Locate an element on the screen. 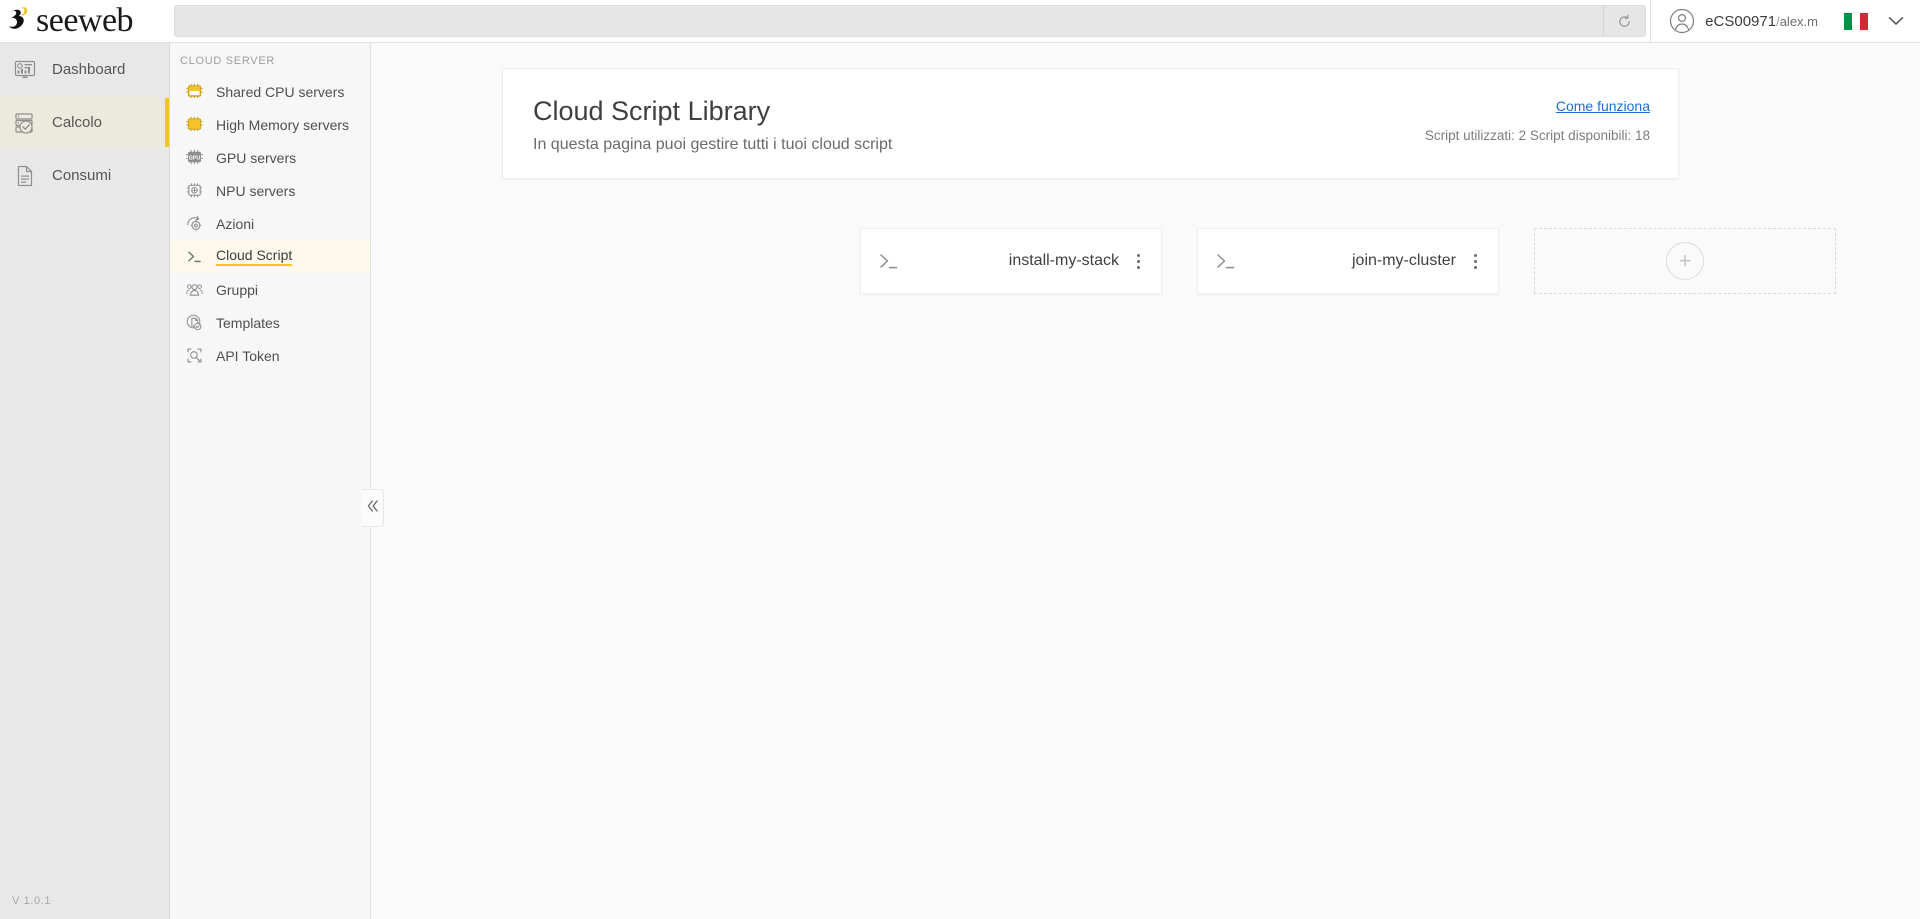  script-card-grid: install-my-stack join-my-cluster + is located at coordinates (1390, 261).